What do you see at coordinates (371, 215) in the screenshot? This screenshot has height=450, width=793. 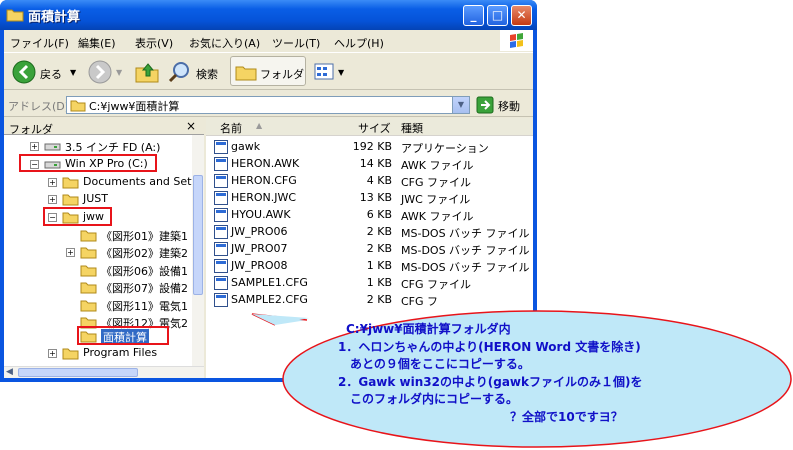 I see `file-row: HYOU.AWK 6 KB AWK ファイル` at bounding box center [371, 215].